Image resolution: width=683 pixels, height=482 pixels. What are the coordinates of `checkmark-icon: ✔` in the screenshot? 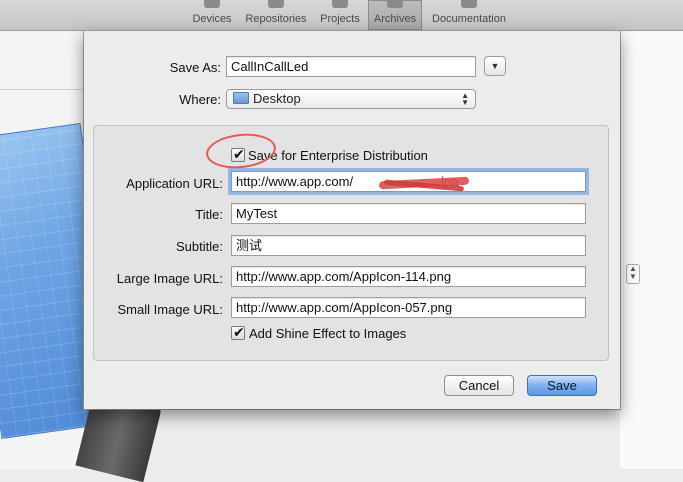 It's located at (239, 332).